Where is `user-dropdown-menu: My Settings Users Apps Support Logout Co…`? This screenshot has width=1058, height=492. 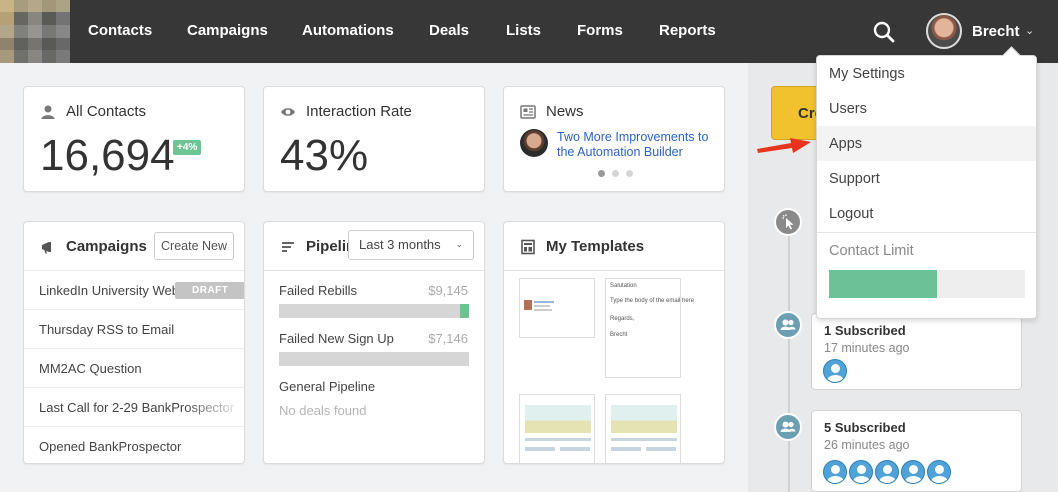 user-dropdown-menu: My Settings Users Apps Support Logout Co… is located at coordinates (926, 187).